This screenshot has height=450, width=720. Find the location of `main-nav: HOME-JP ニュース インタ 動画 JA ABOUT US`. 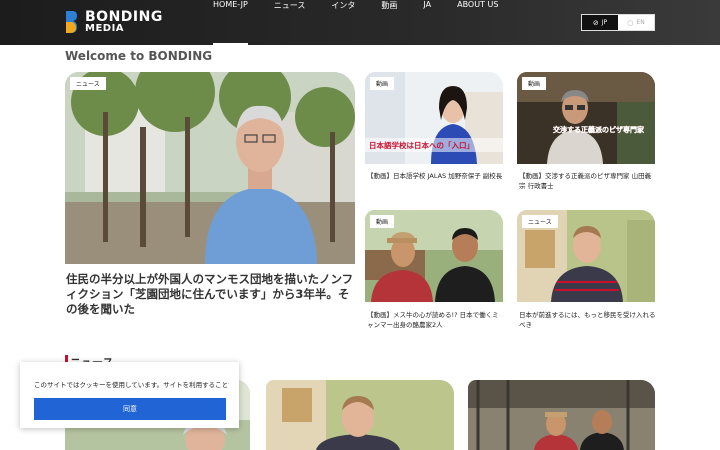

main-nav: HOME-JP ニュース インタ 動画 JA ABOUT US is located at coordinates (355, 22).